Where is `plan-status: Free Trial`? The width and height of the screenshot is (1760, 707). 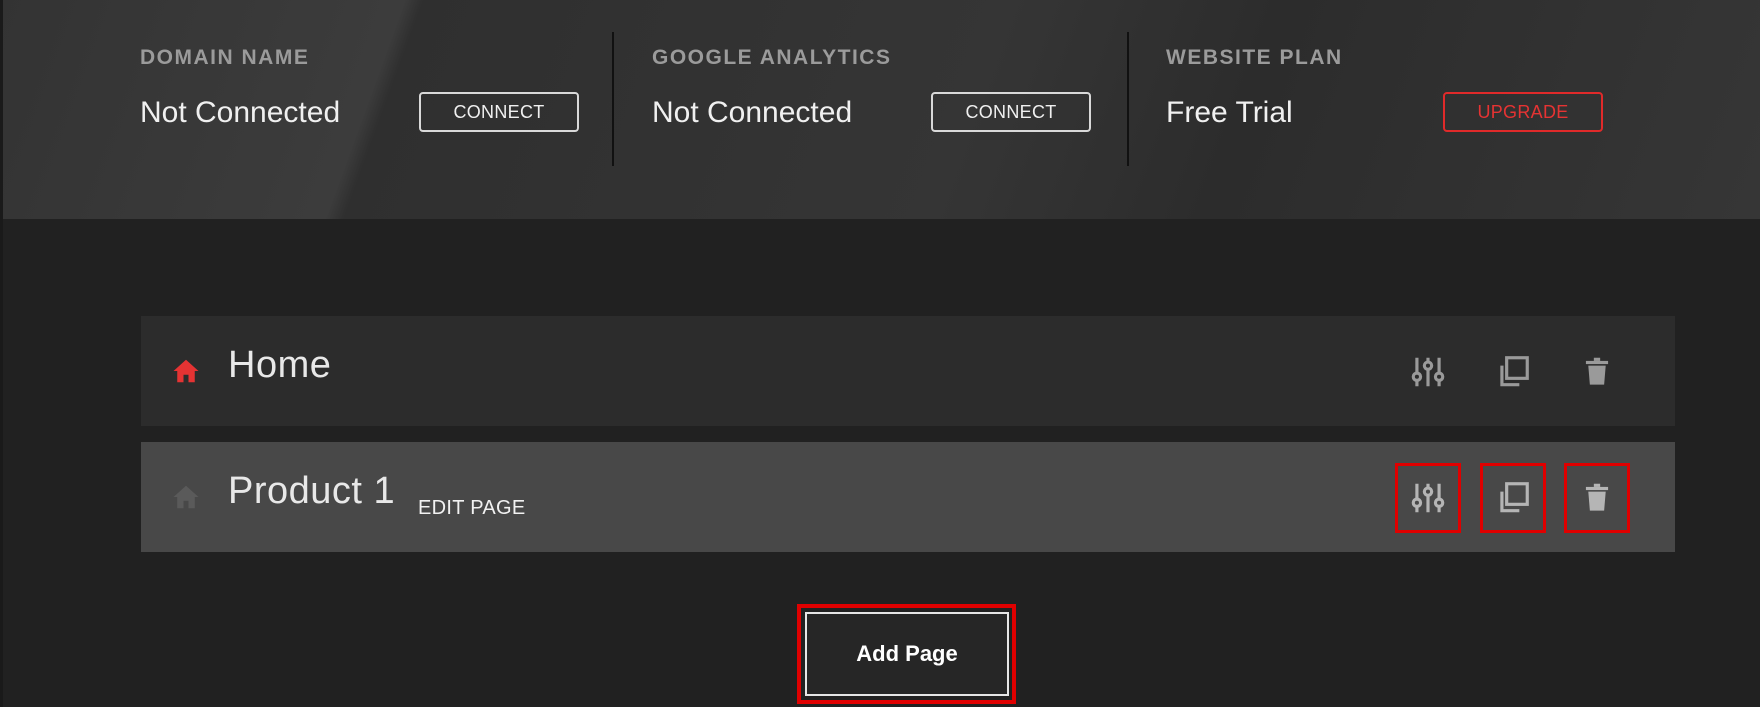 plan-status: Free Trial is located at coordinates (1229, 112).